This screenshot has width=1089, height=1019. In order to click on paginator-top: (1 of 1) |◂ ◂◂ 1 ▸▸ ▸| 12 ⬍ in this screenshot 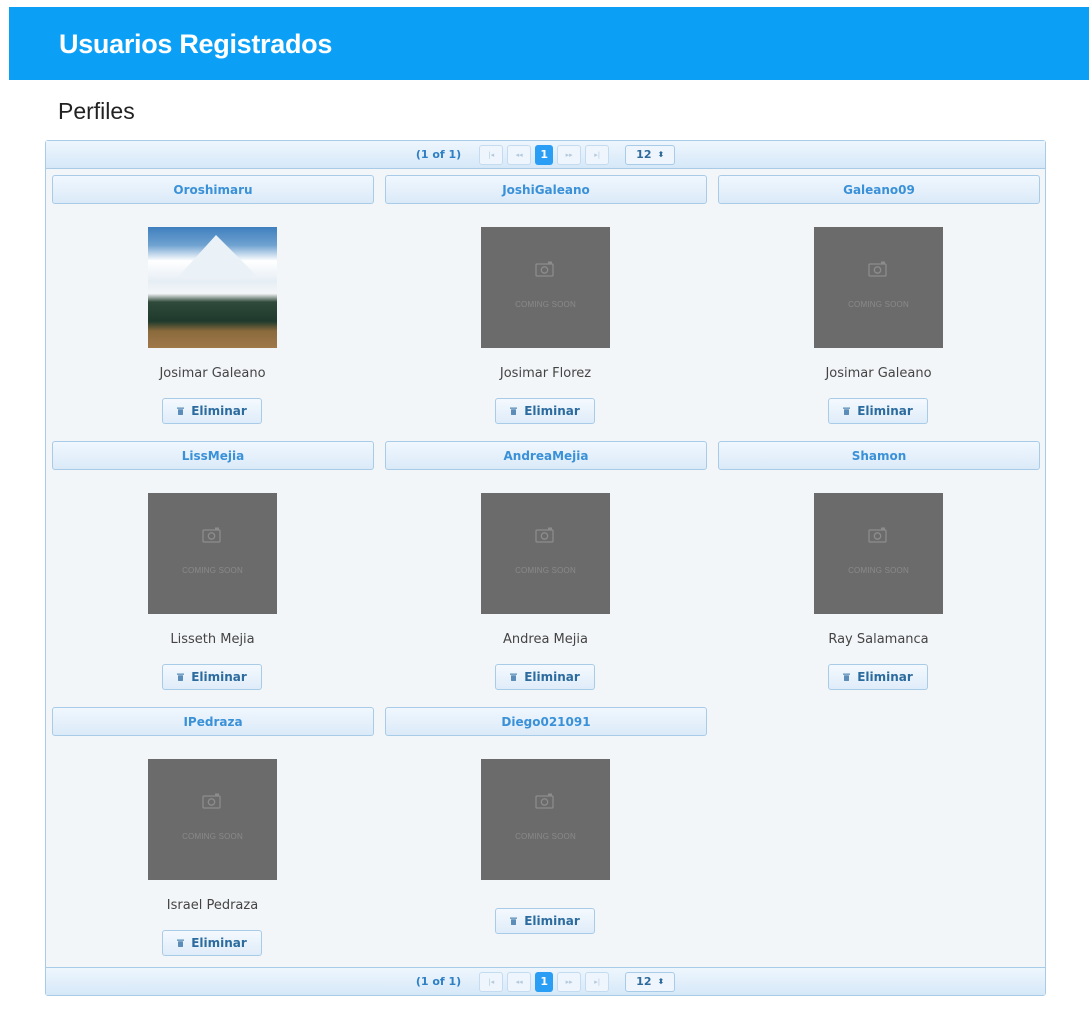, I will do `click(545, 155)`.